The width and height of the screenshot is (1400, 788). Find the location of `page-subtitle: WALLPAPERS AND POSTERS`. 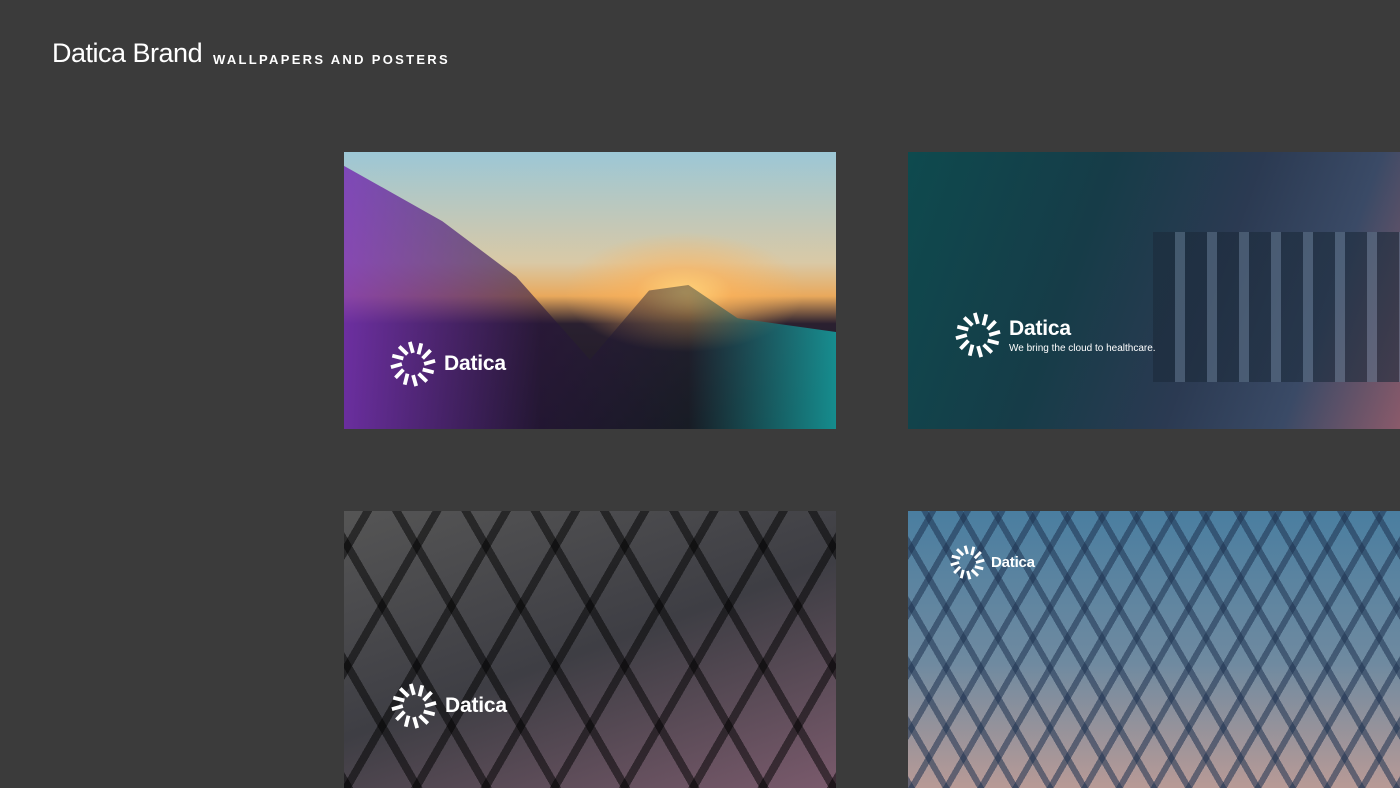

page-subtitle: WALLPAPERS AND POSTERS is located at coordinates (331, 59).